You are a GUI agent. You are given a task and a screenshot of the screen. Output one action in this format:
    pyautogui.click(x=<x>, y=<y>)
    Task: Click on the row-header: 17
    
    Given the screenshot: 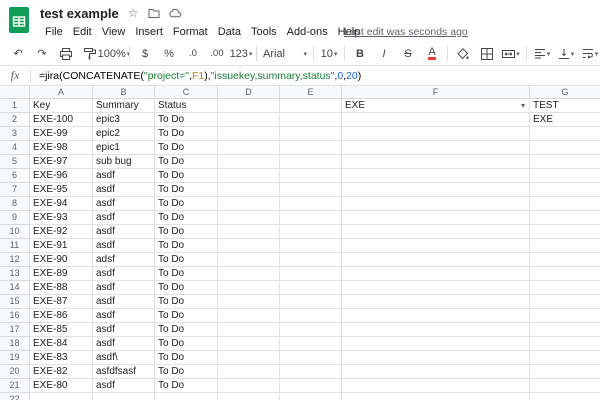 What is the action you would take?
    pyautogui.click(x=15, y=330)
    